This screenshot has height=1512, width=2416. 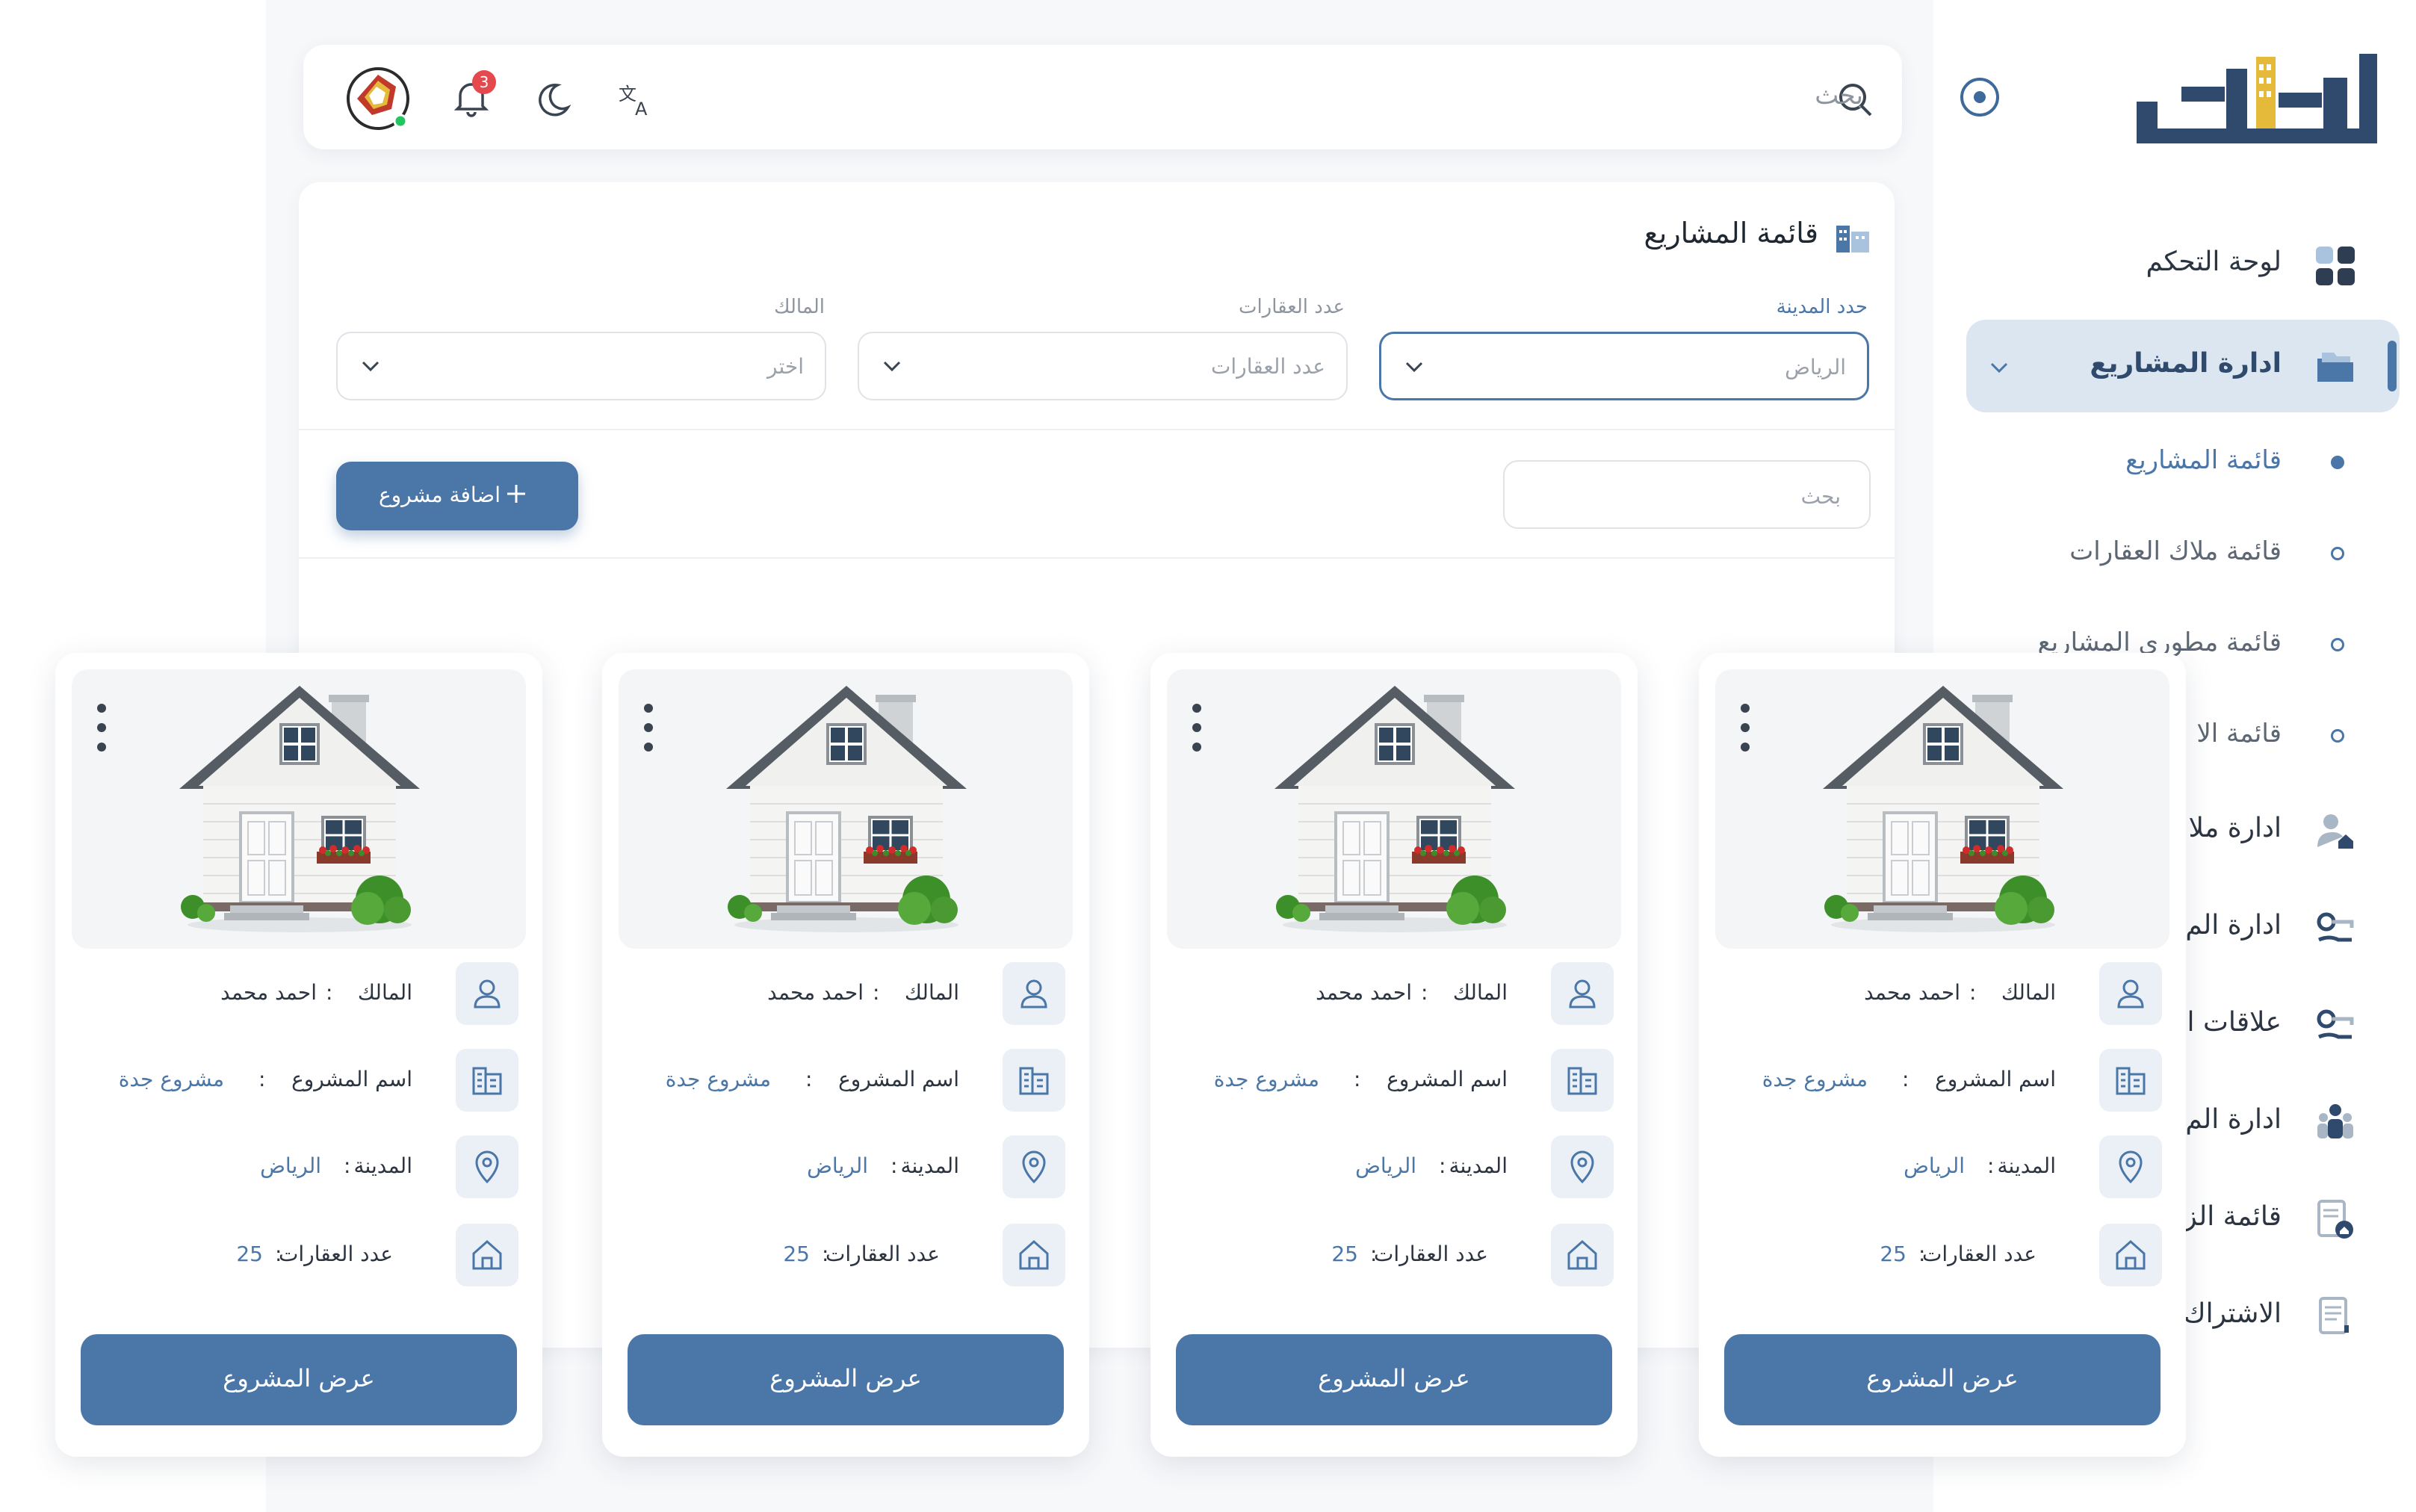 I want to click on city-select: الرياض, so click(x=1624, y=366).